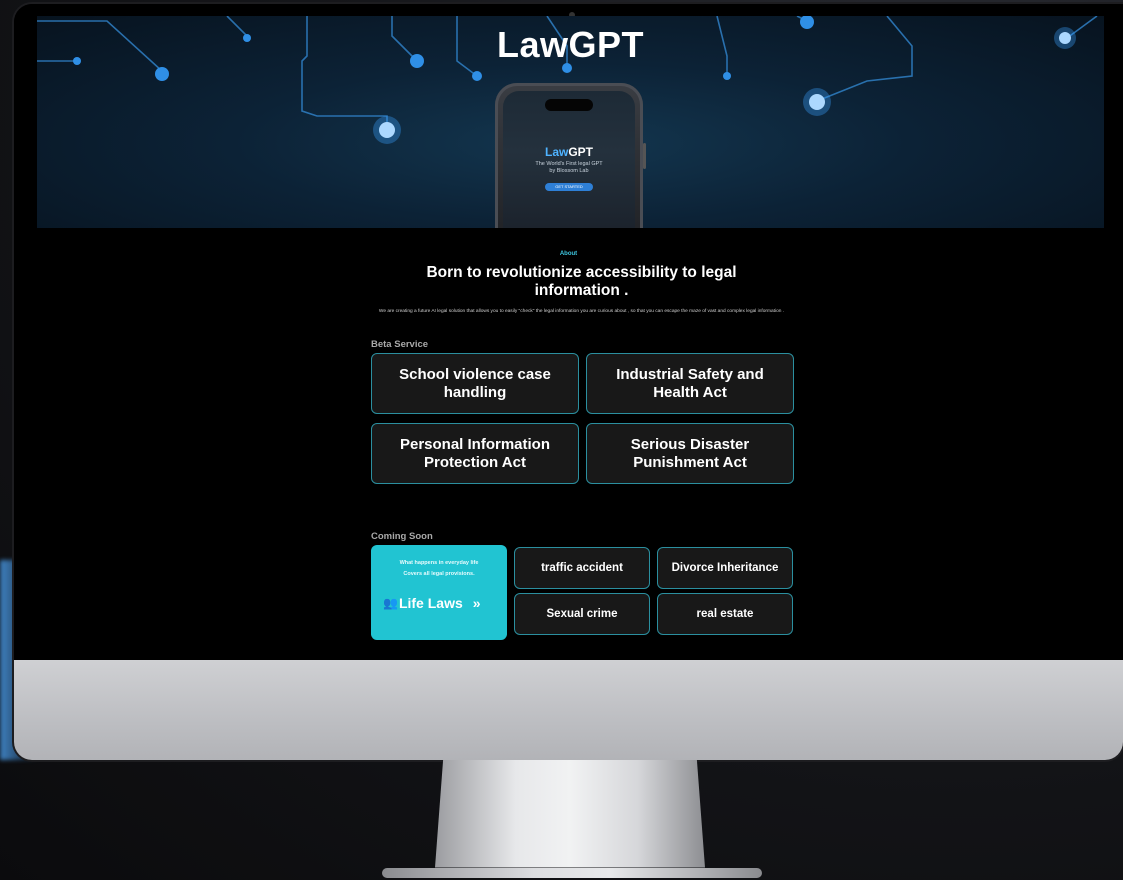 The image size is (1123, 880). What do you see at coordinates (569, 164) in the screenshot?
I see `phone-subtitle-line1: The World's First legal GPT` at bounding box center [569, 164].